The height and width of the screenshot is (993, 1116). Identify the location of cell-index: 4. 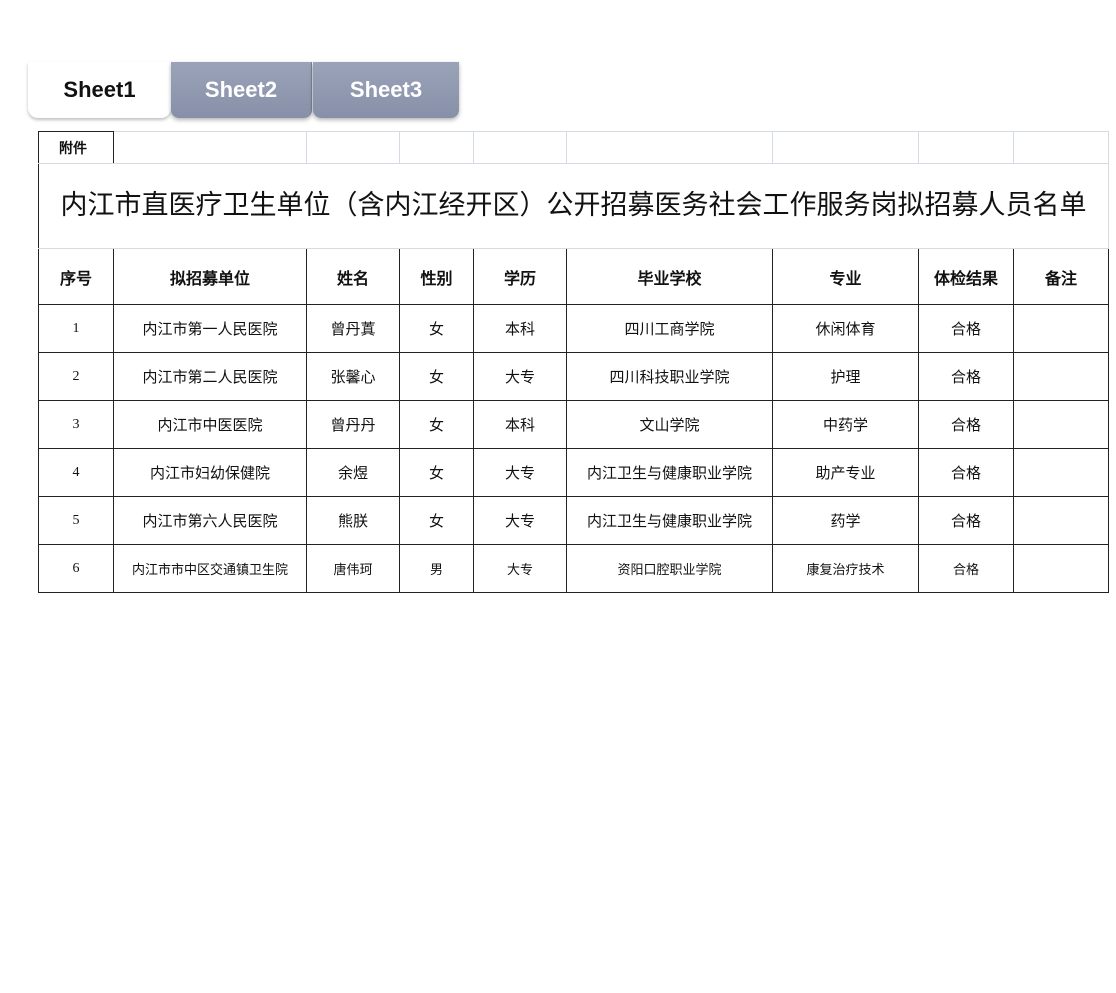
(76, 472).